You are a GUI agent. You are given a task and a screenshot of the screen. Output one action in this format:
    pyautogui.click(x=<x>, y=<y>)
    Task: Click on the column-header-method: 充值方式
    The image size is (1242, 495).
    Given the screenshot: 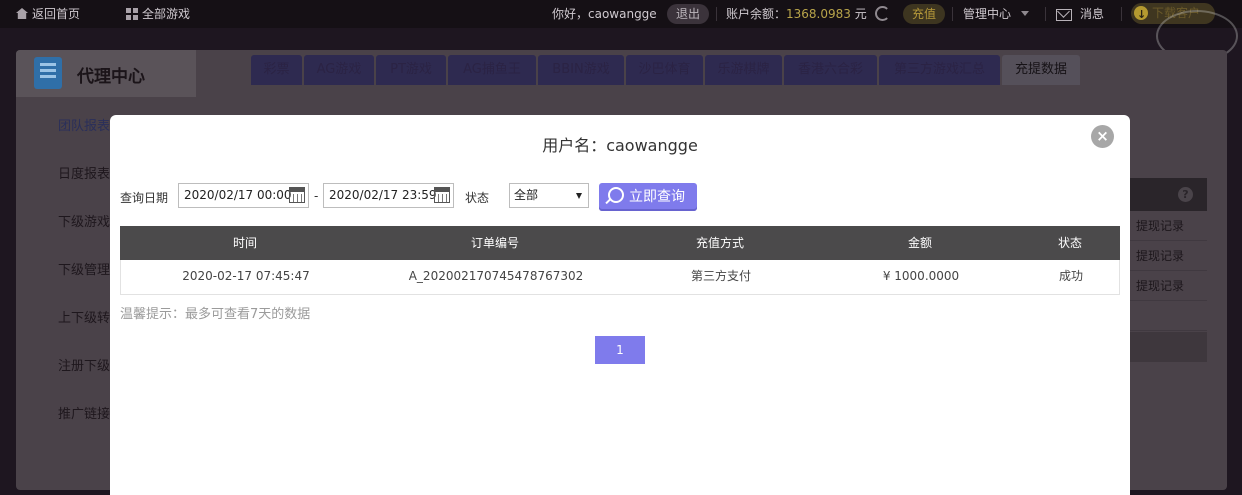 What is the action you would take?
    pyautogui.click(x=719, y=243)
    